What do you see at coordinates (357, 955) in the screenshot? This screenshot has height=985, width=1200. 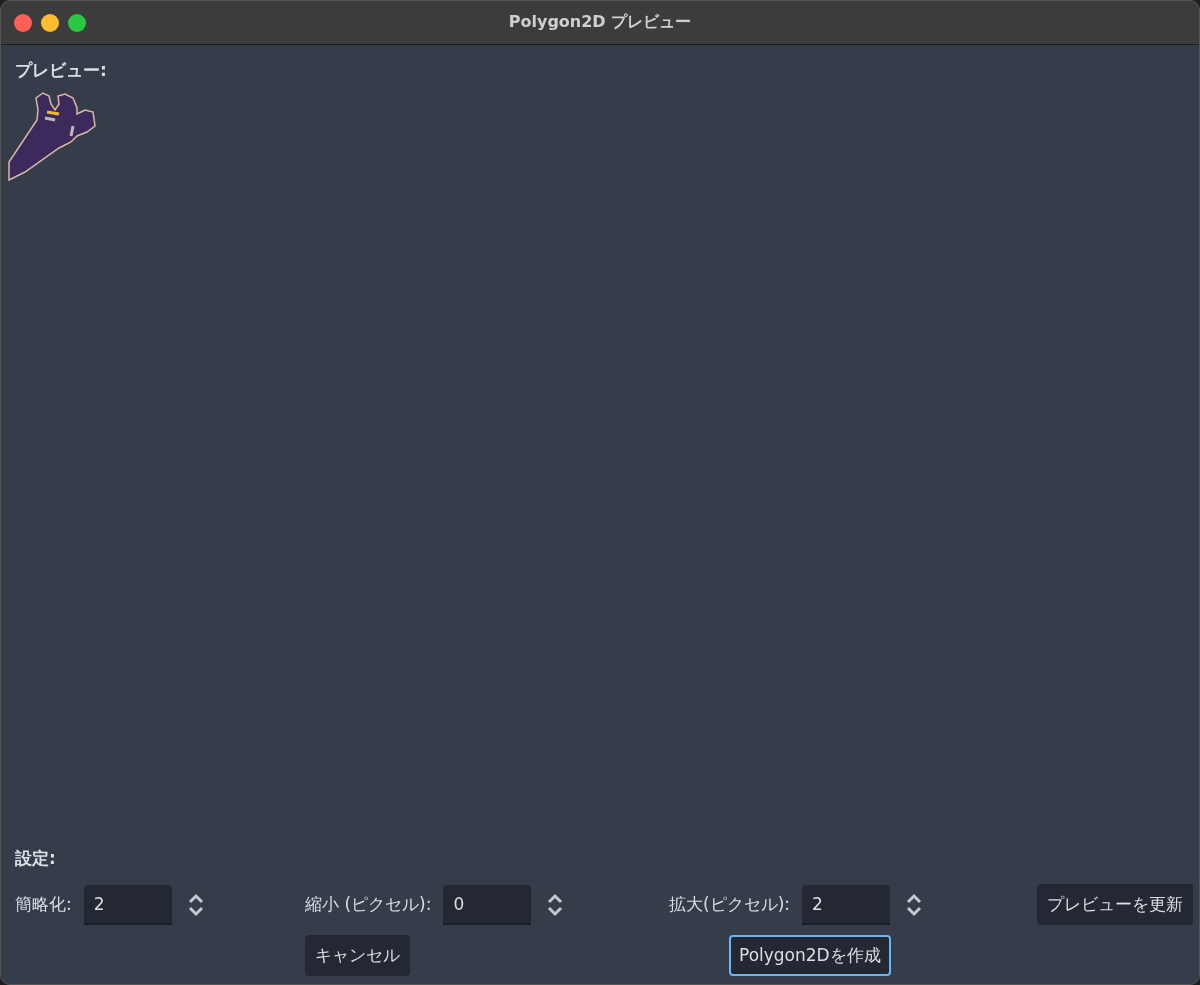 I see `cancel-button: キャンセル` at bounding box center [357, 955].